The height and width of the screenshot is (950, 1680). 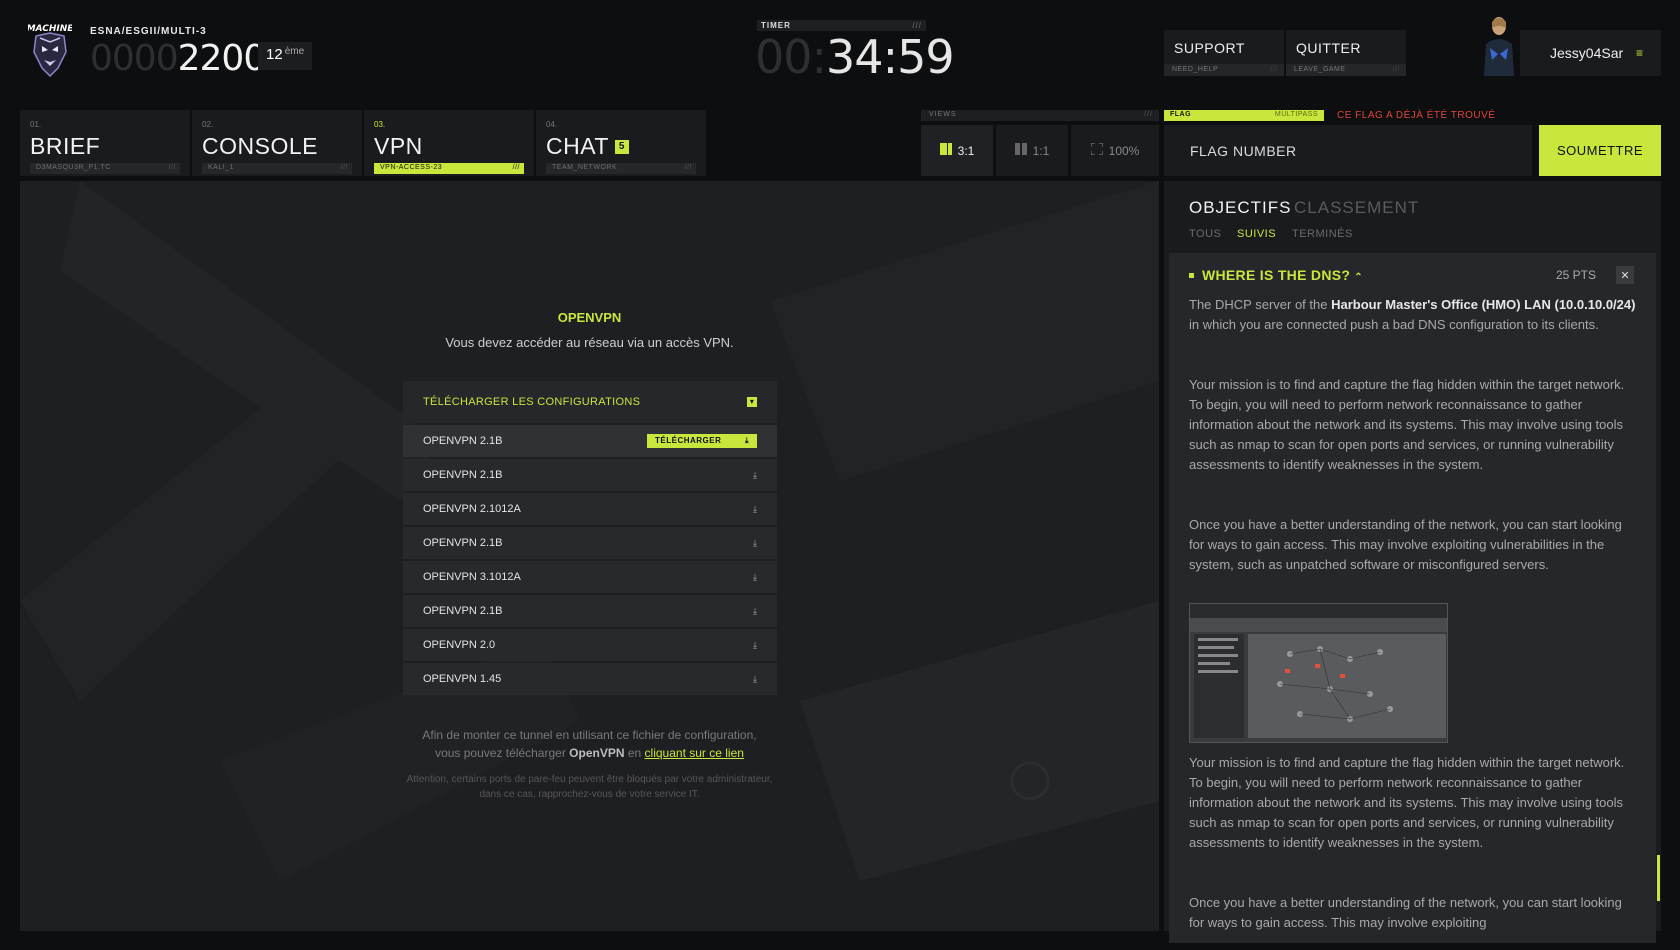 I want to click on config-item: OPENVPN 1.45 ⤓, so click(x=590, y=679).